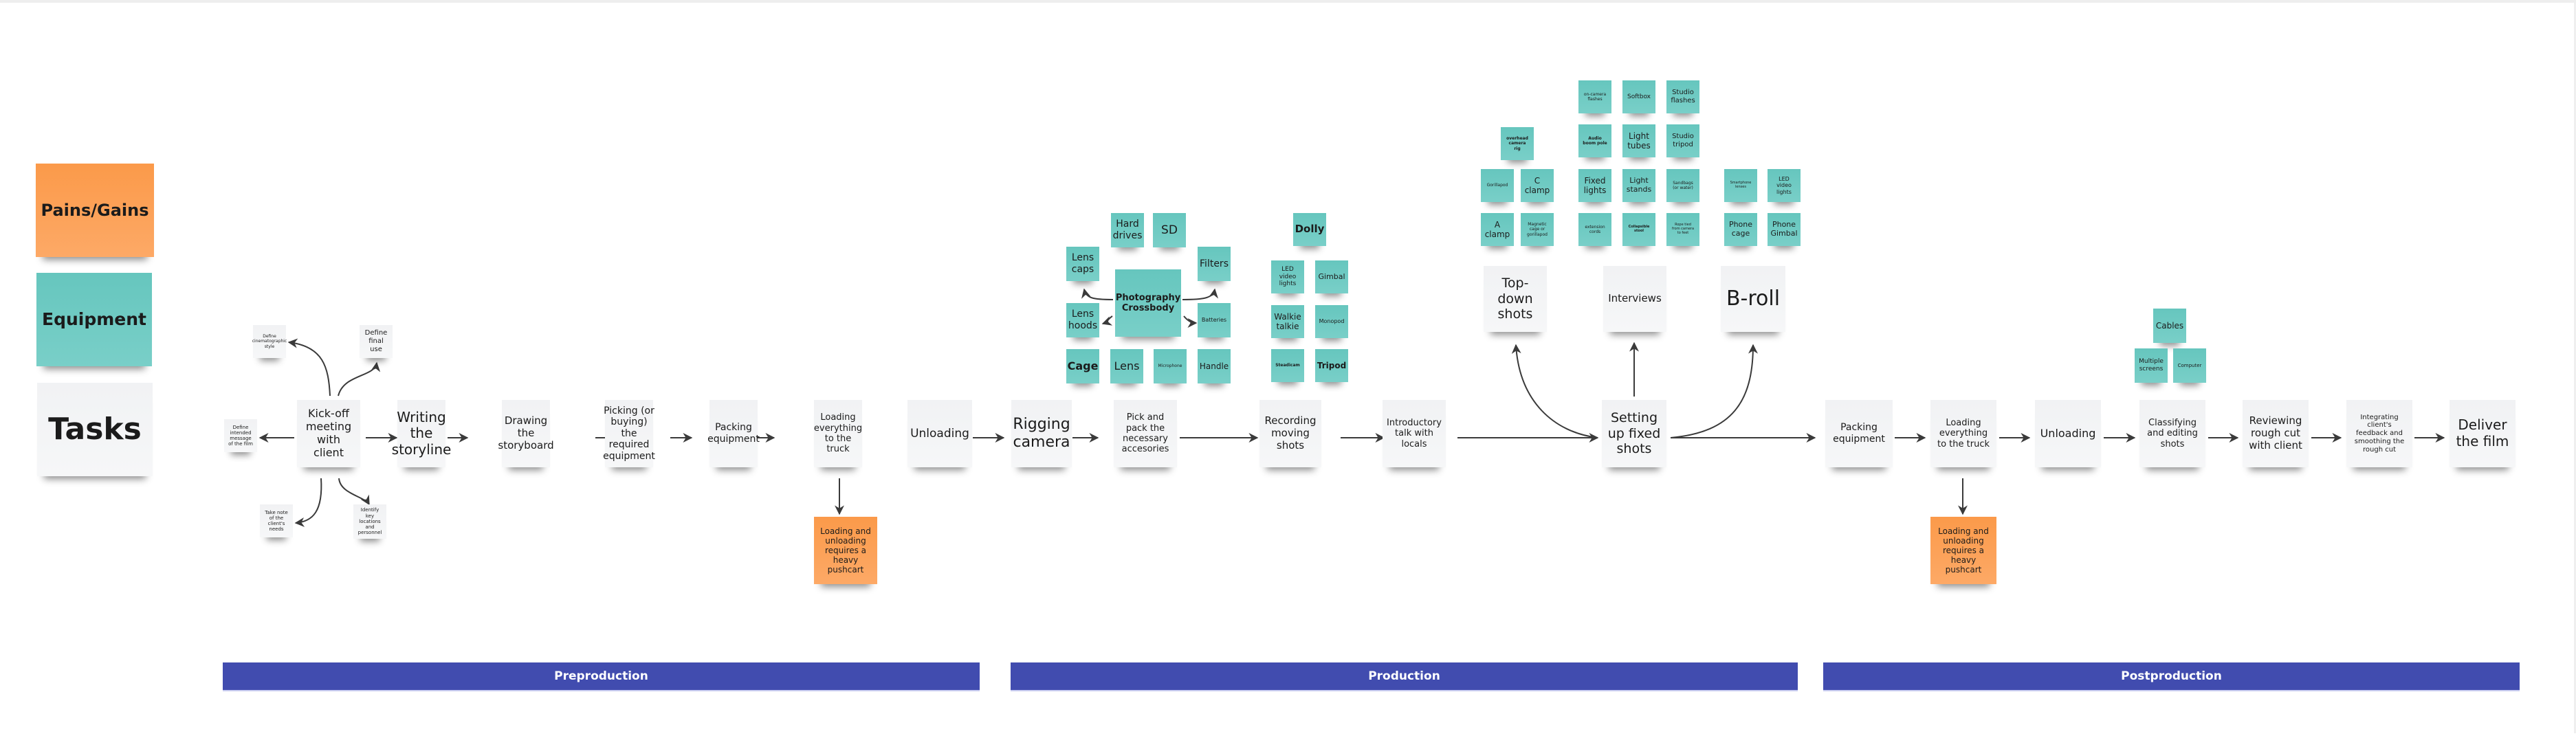 Image resolution: width=2576 pixels, height=736 pixels. I want to click on task-unloading: Unloading, so click(939, 433).